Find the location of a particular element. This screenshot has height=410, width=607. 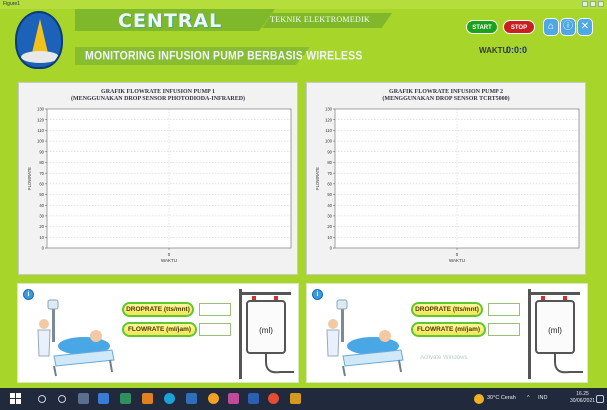

window-close-button is located at coordinates (601, 4).